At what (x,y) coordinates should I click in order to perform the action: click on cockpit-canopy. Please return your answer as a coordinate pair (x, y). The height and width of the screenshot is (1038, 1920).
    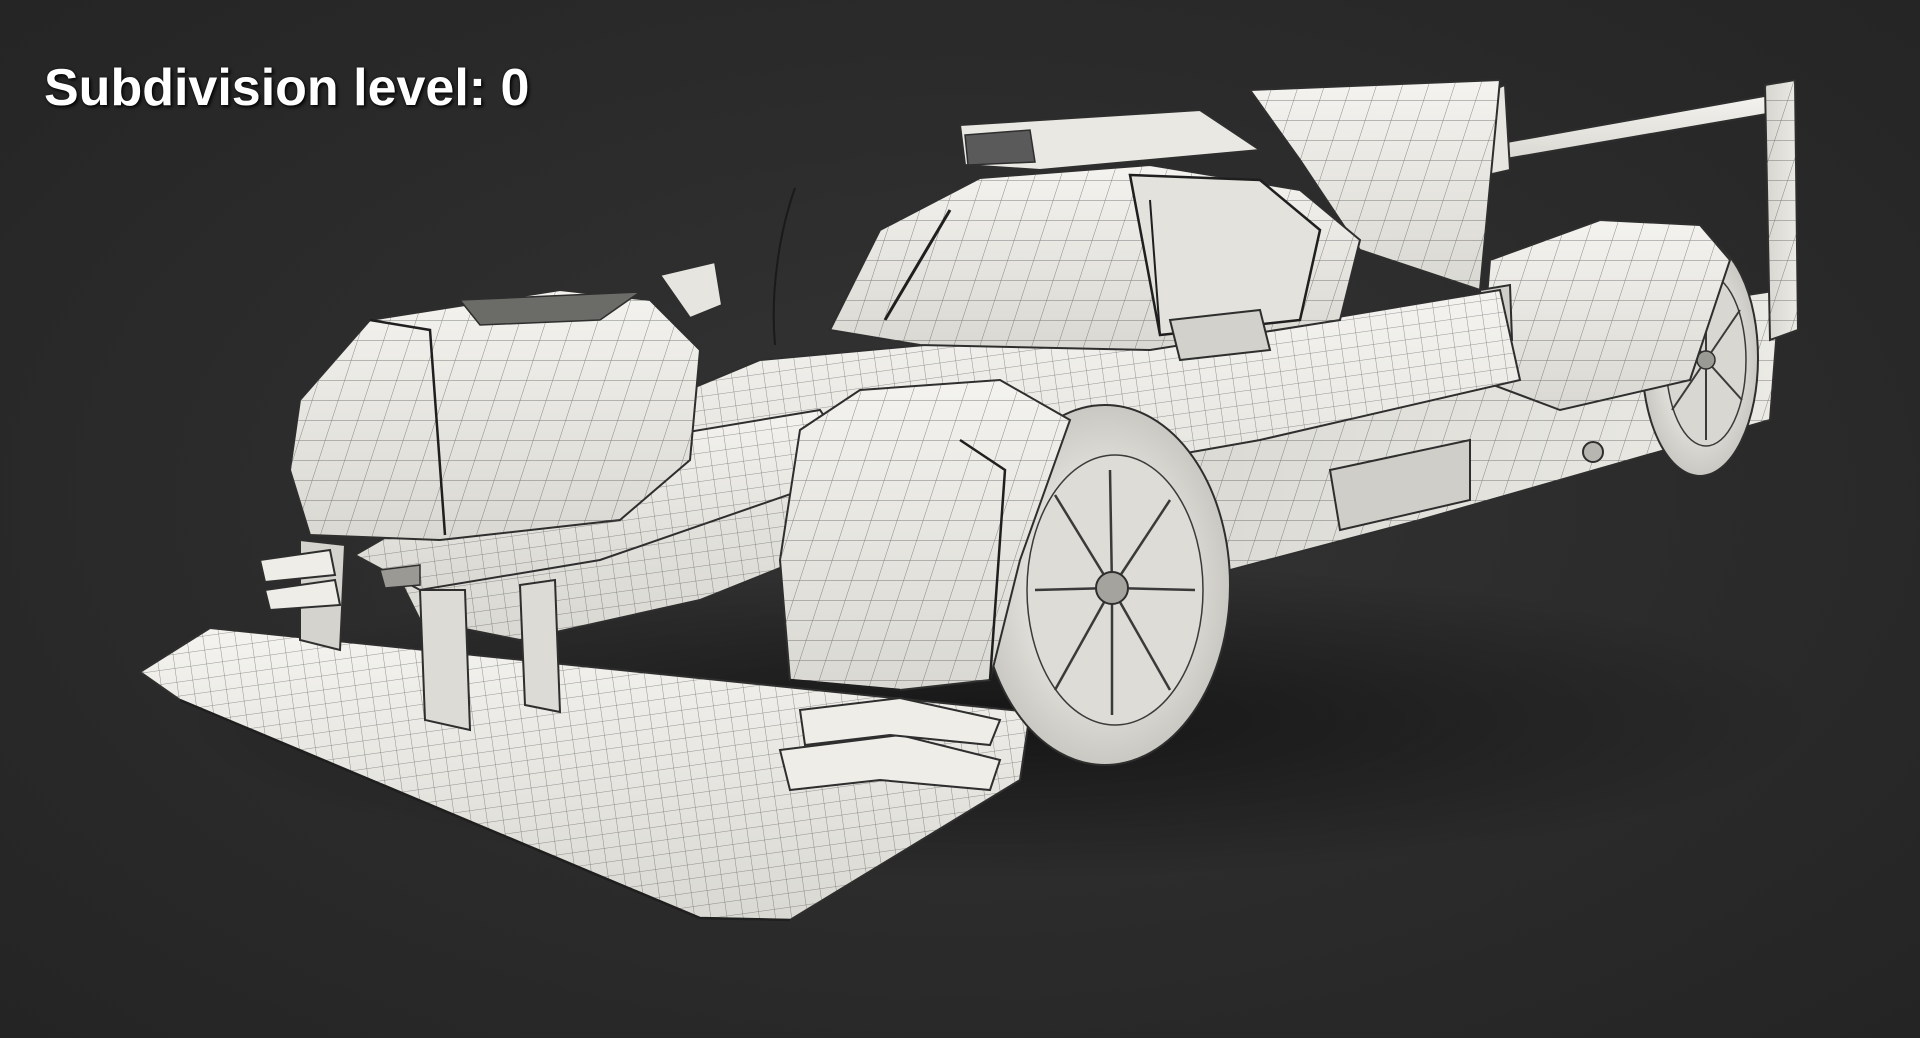
    Looking at the image, I should click on (1095, 257).